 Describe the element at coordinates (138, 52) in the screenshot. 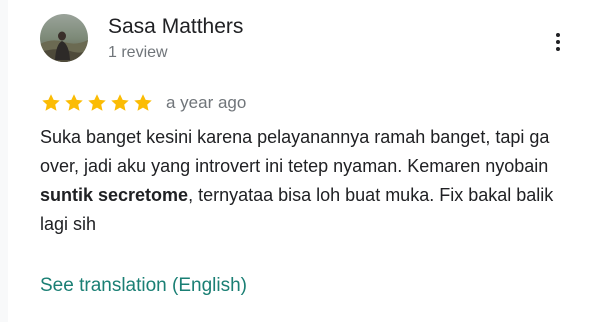

I see `review-count: 1 review` at that location.